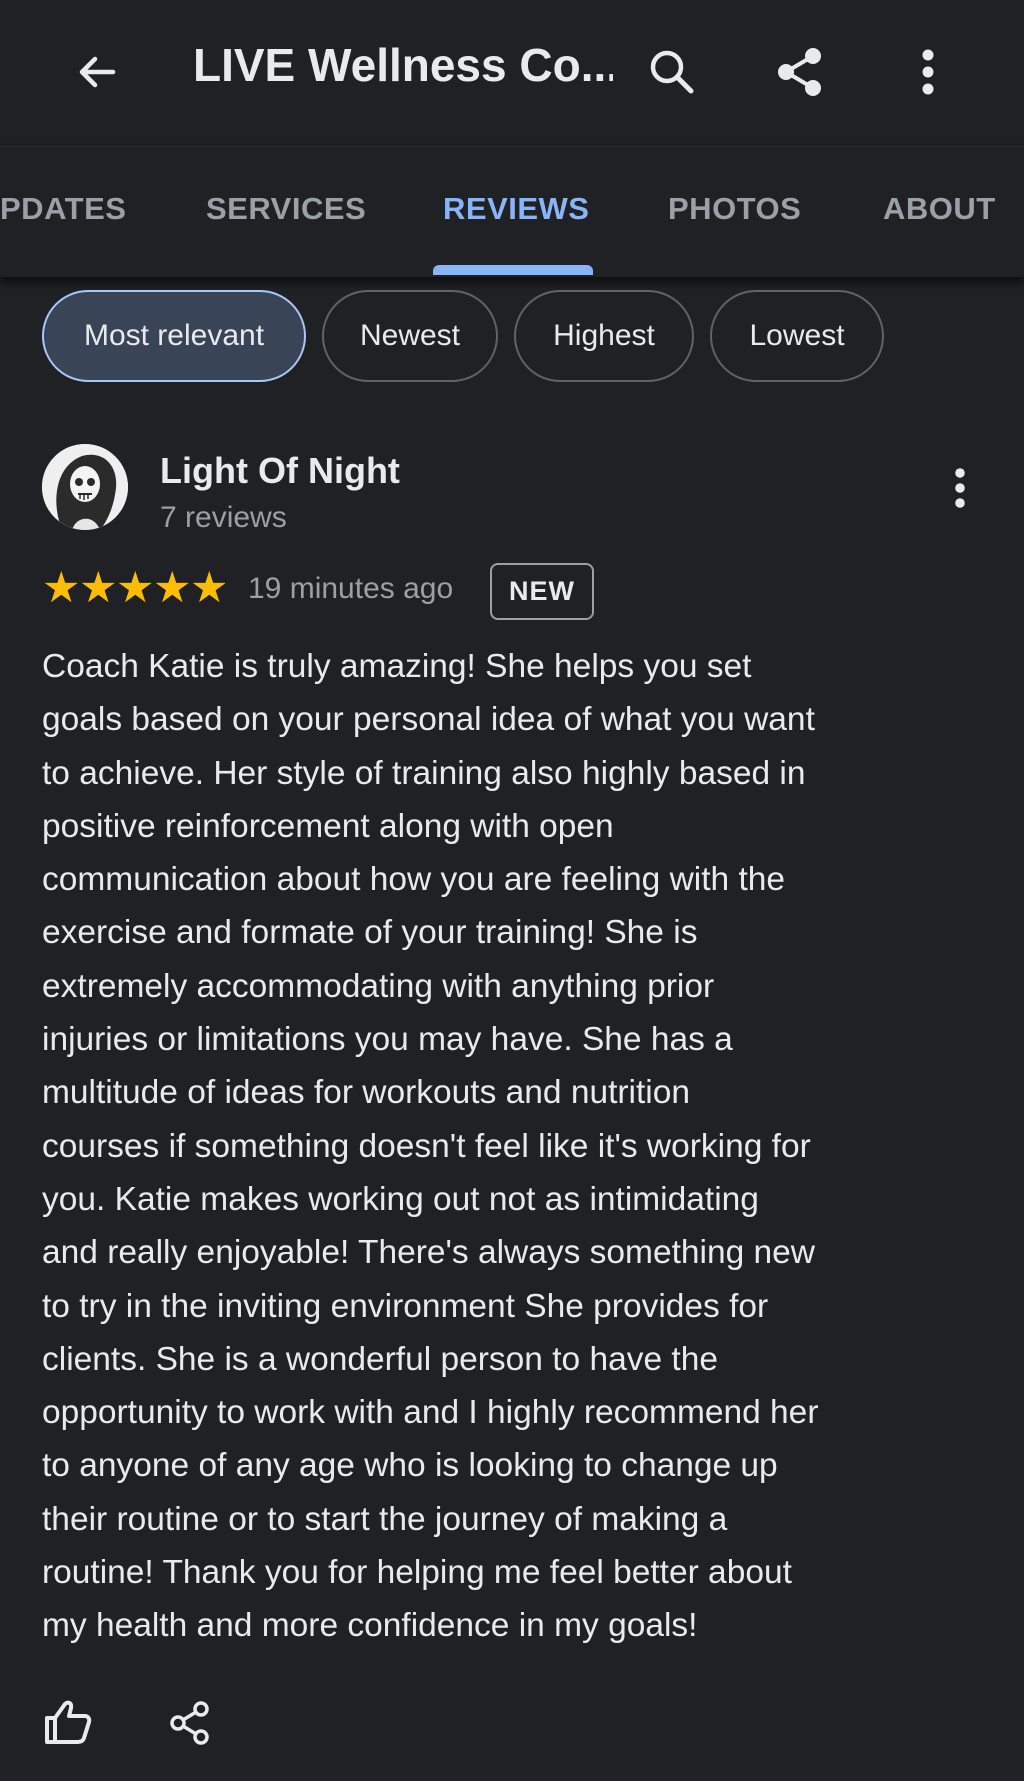 This screenshot has height=1781, width=1024. What do you see at coordinates (63, 209) in the screenshot?
I see `tab-updates: PDATES` at bounding box center [63, 209].